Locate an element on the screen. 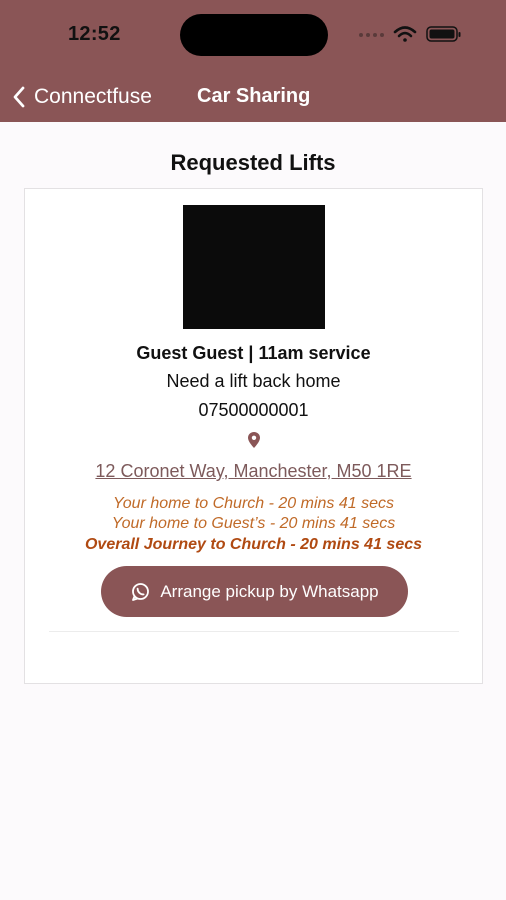 The width and height of the screenshot is (506, 900). guest-name: Guest Guest | 11am service is located at coordinates (253, 353).